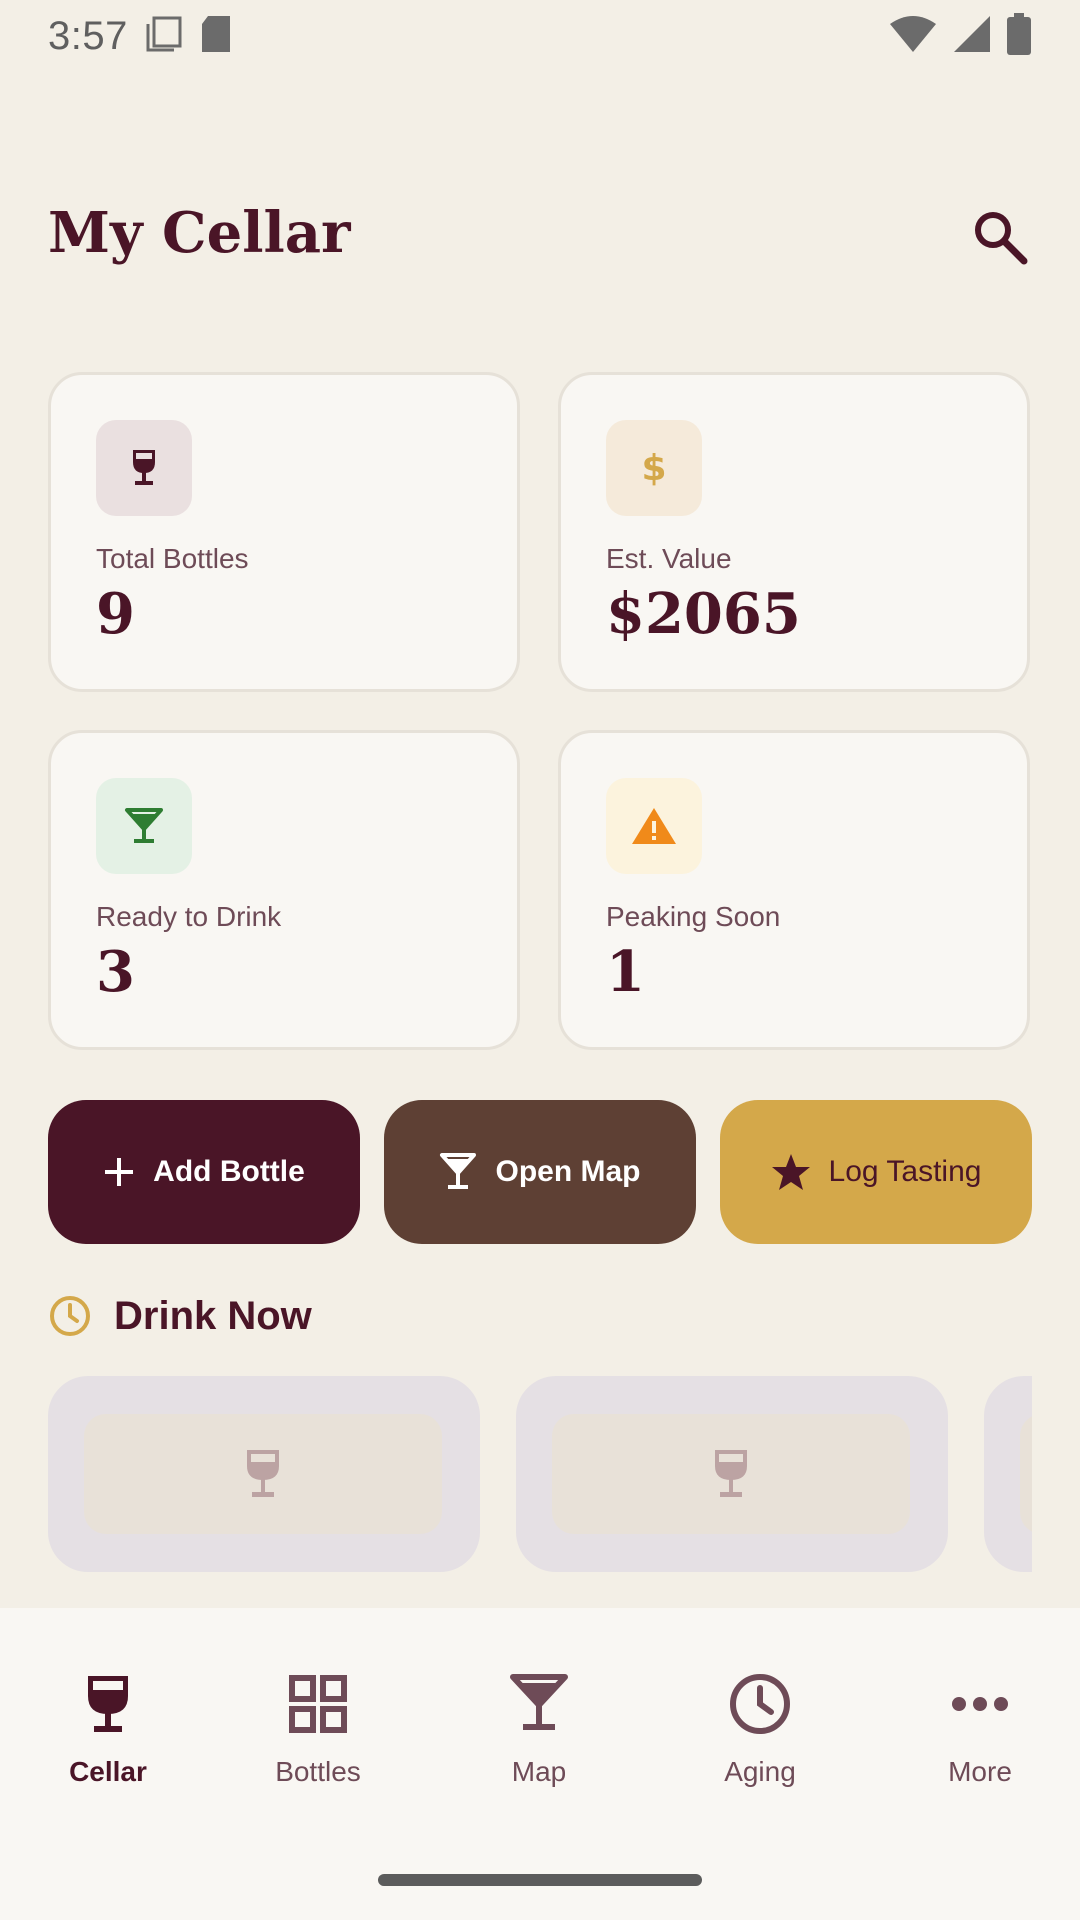 The image size is (1080, 1920). I want to click on screenshot-icon, so click(164, 36).